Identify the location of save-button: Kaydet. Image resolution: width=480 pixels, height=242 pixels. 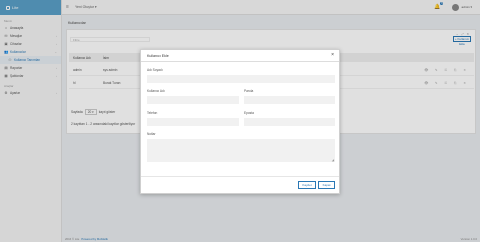
(307, 185).